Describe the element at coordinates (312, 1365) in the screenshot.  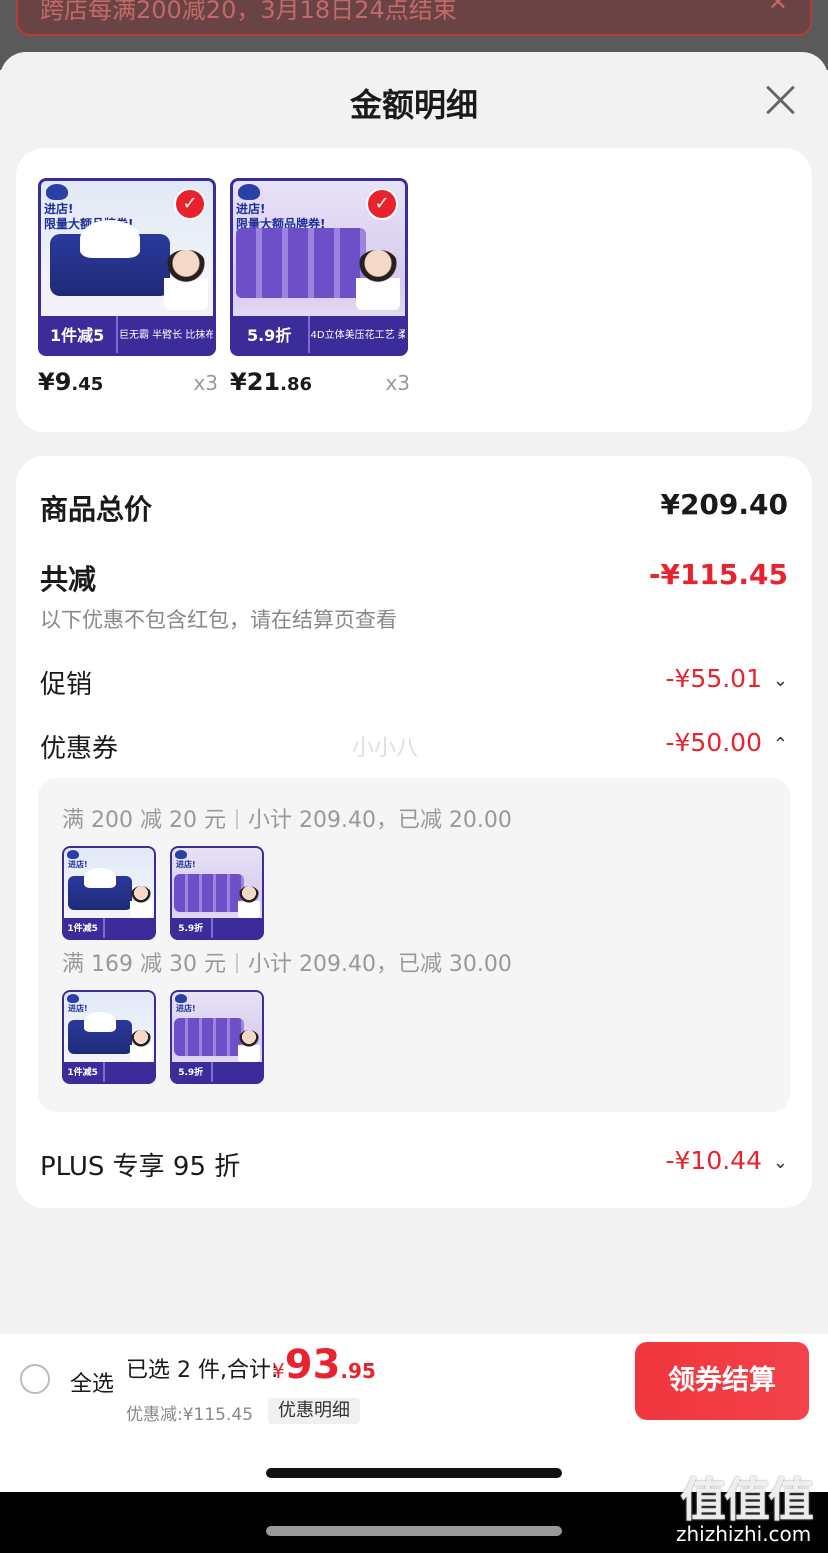
I see `total-integer: 93` at that location.